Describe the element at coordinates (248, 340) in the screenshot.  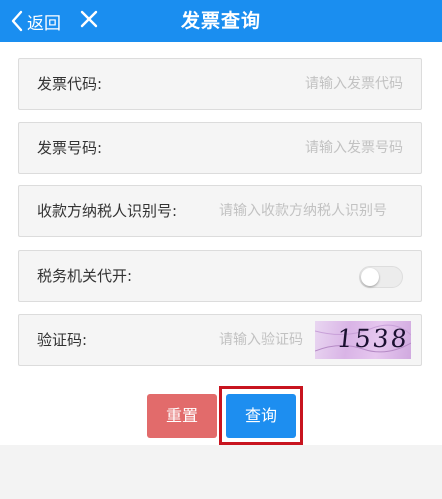
I see `captcha-input` at that location.